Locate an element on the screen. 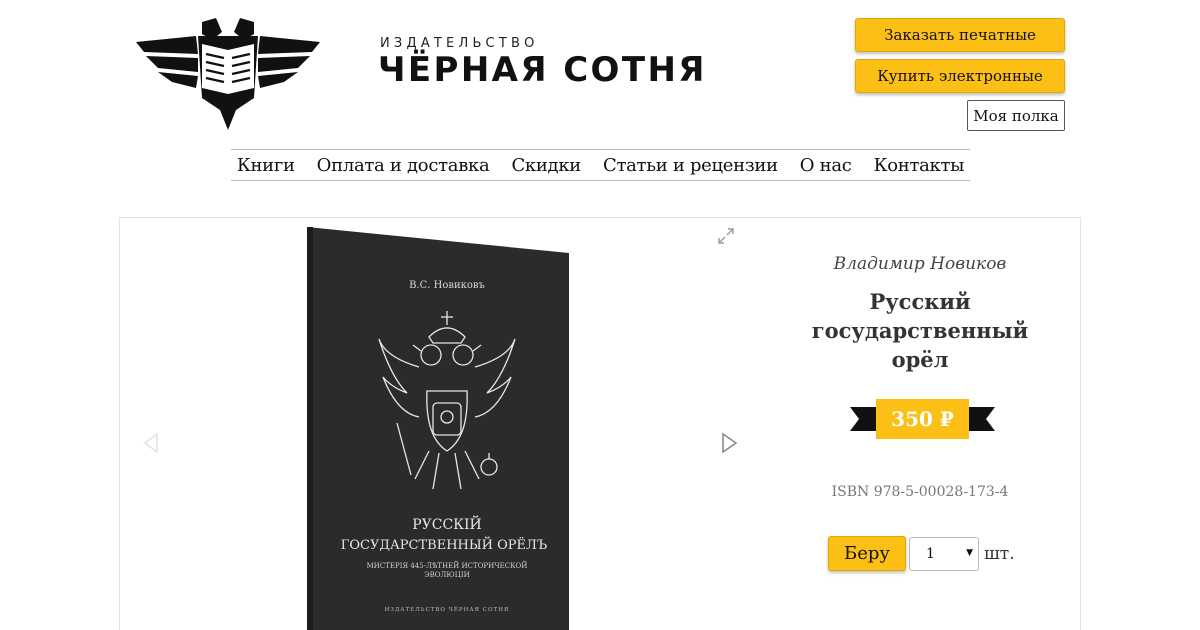 The image size is (1200, 630). cover-title-line1: РУССКІЙ is located at coordinates (447, 523).